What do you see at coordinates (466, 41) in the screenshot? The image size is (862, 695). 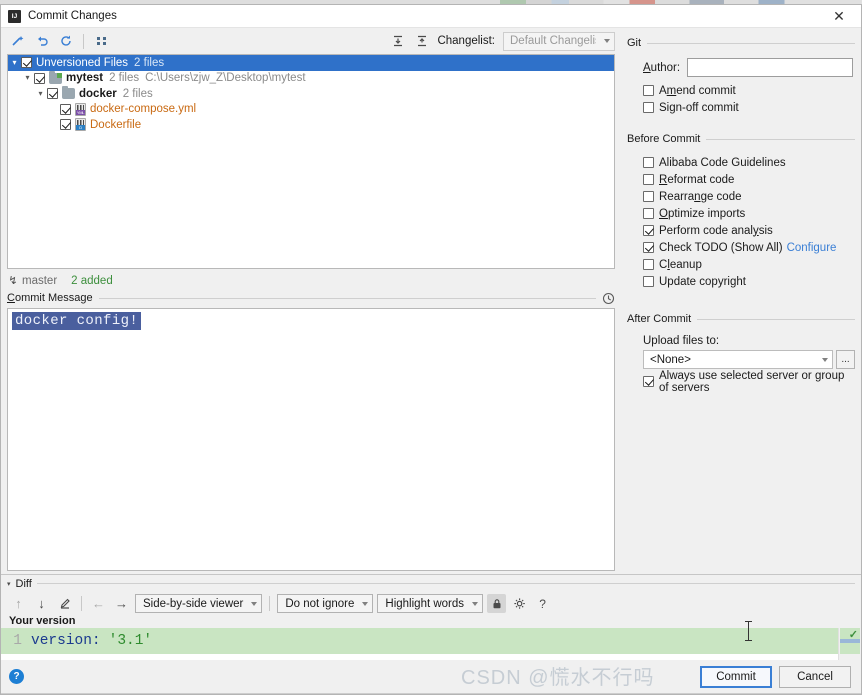 I see `changelist-label: Changelist:` at bounding box center [466, 41].